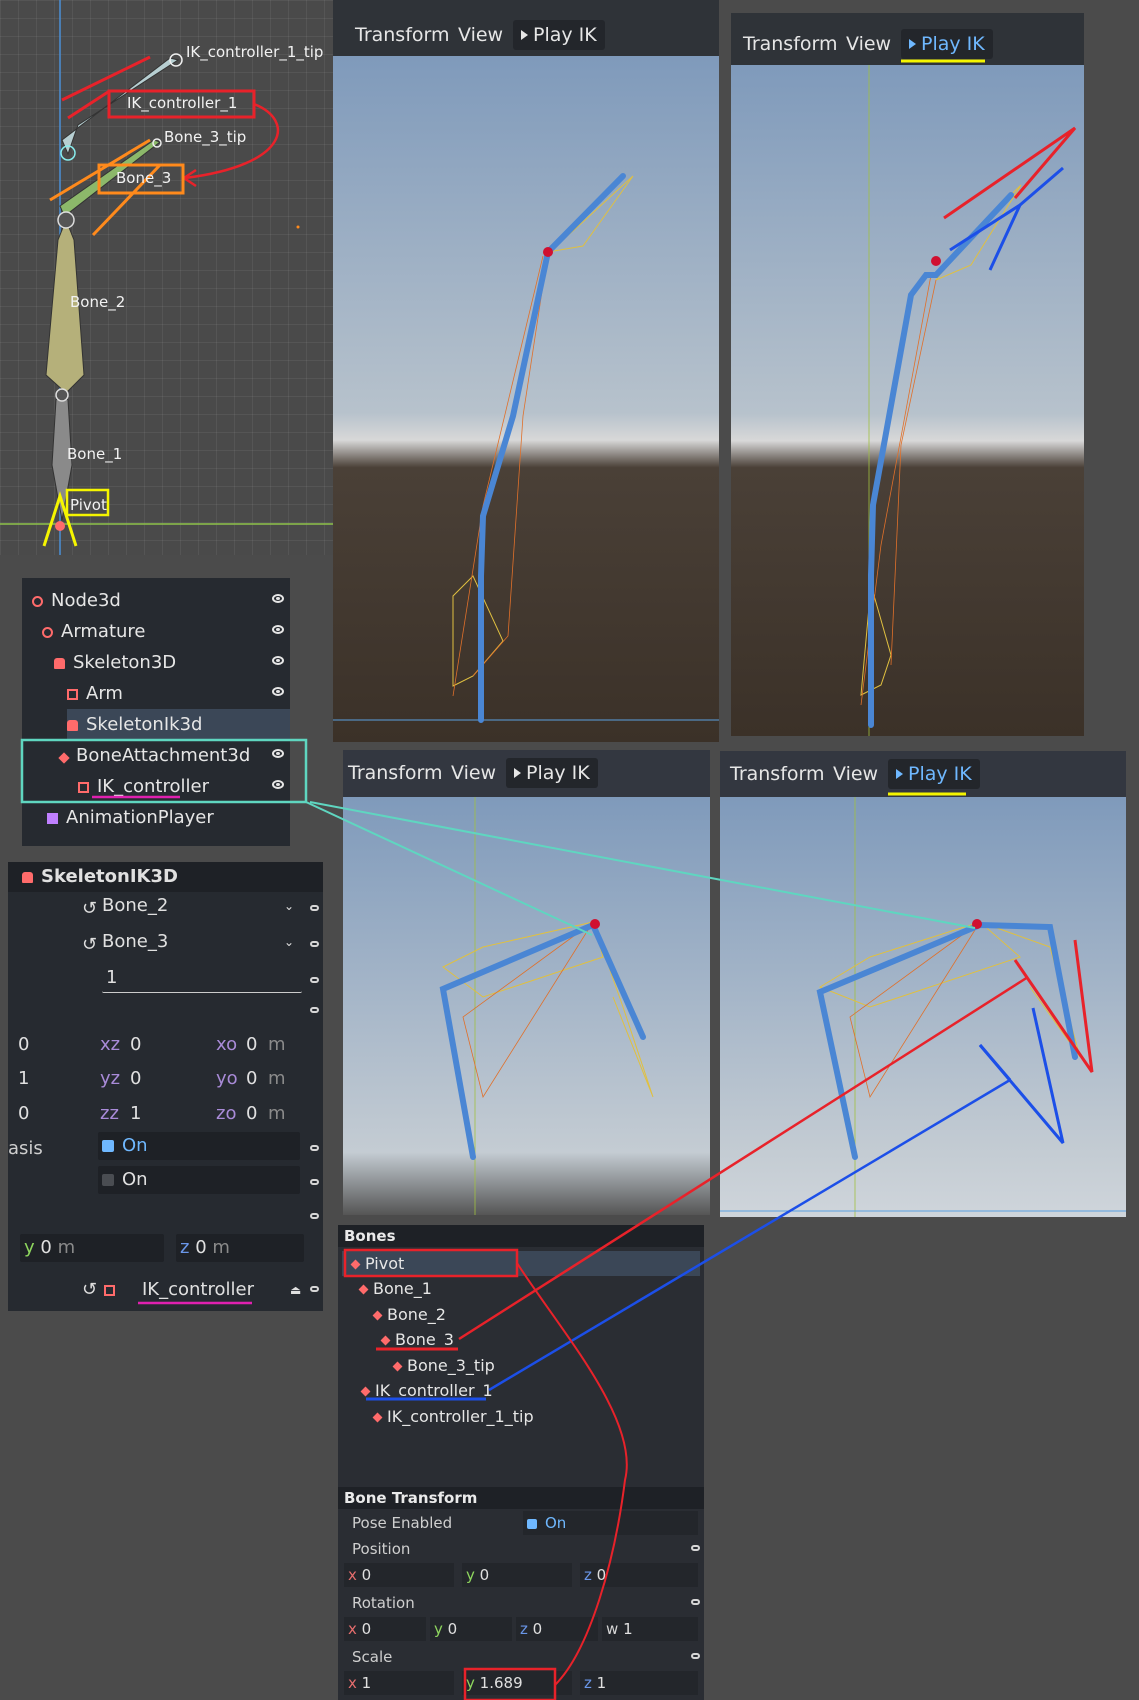 The image size is (1139, 1700). Describe the element at coordinates (165, 1045) in the screenshot. I see `matrix-row-1: 0 xz 0 xo 0 m` at that location.